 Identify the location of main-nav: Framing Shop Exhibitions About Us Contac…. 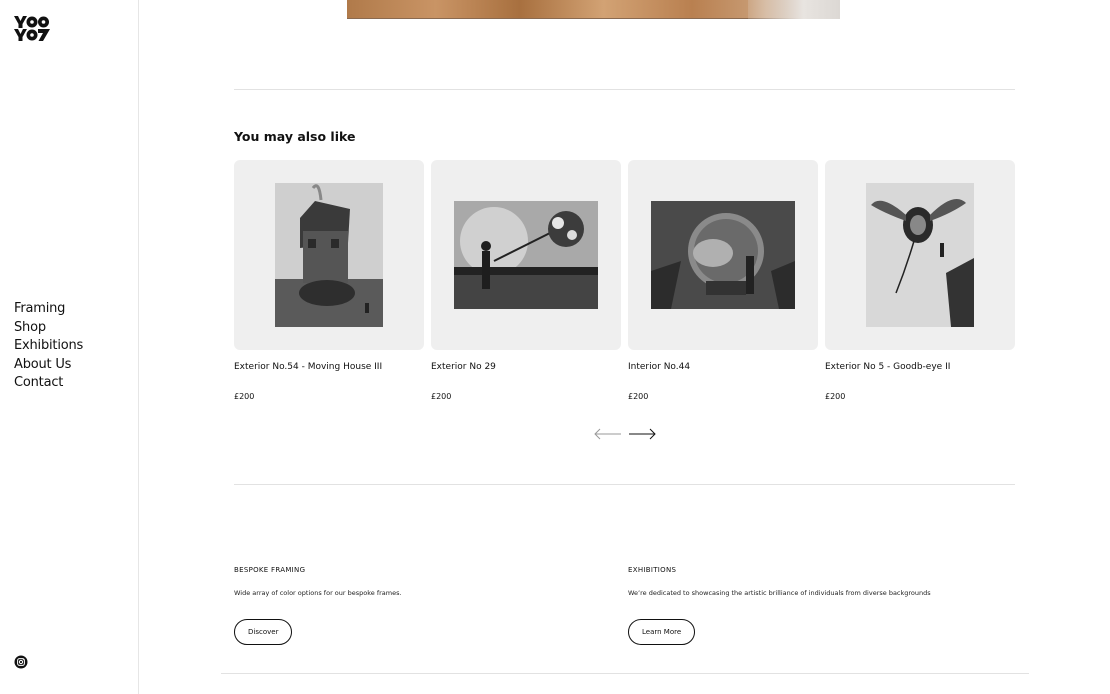
(48, 346).